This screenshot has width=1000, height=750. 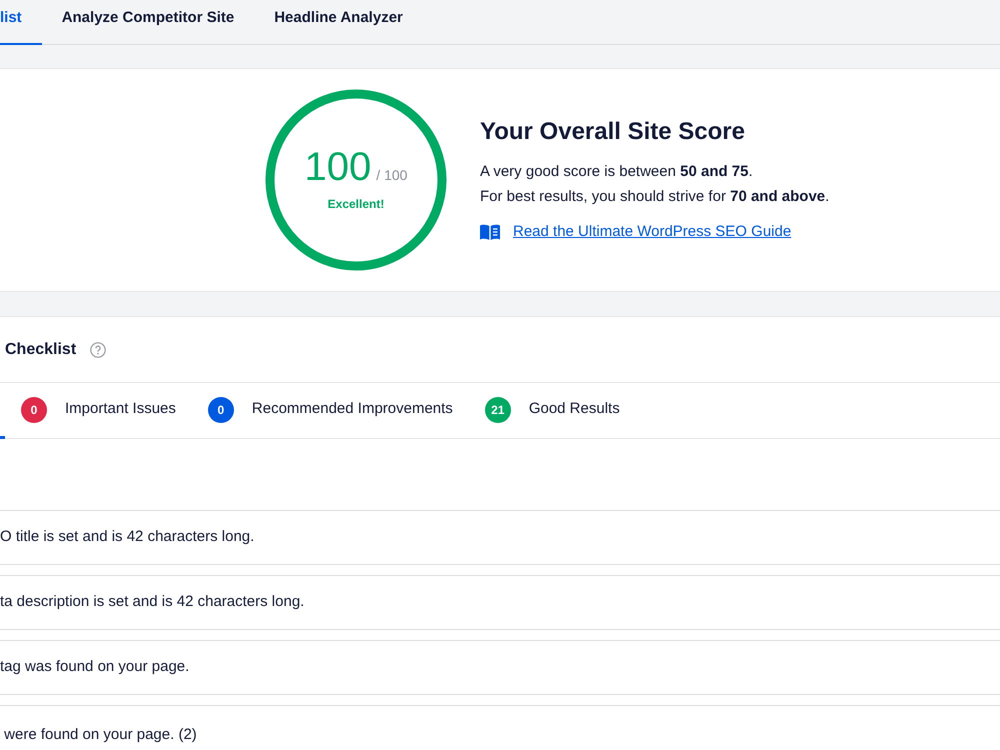 What do you see at coordinates (98, 411) in the screenshot?
I see `checklist-tab: 0 Important Issues` at bounding box center [98, 411].